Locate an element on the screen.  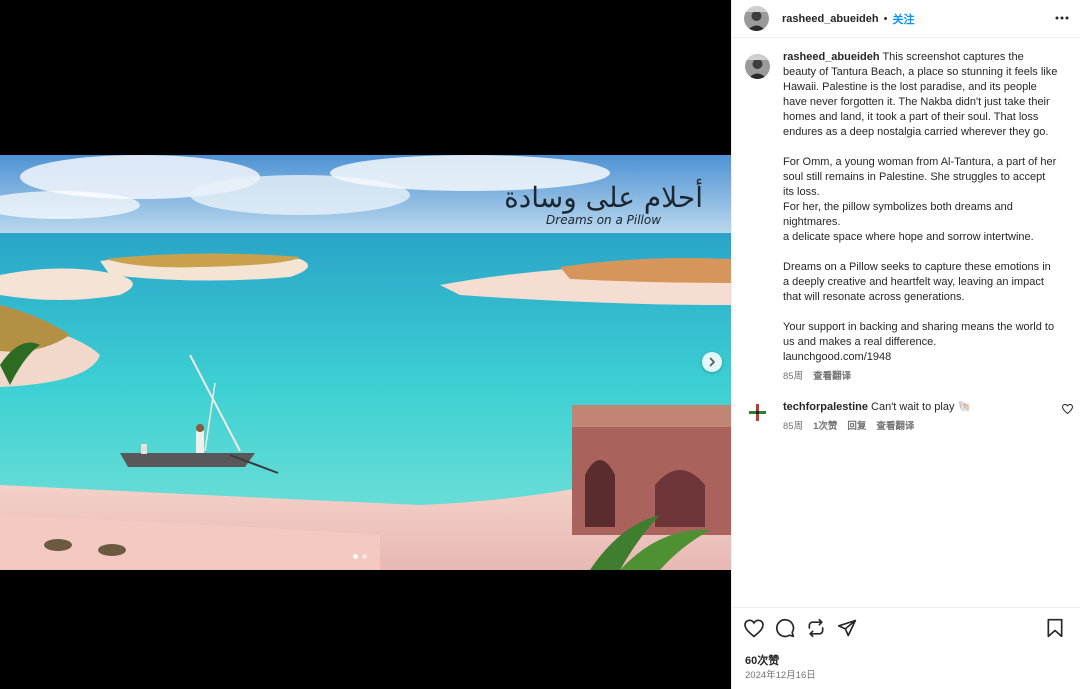
commenter-avatar is located at coordinates (757, 412).